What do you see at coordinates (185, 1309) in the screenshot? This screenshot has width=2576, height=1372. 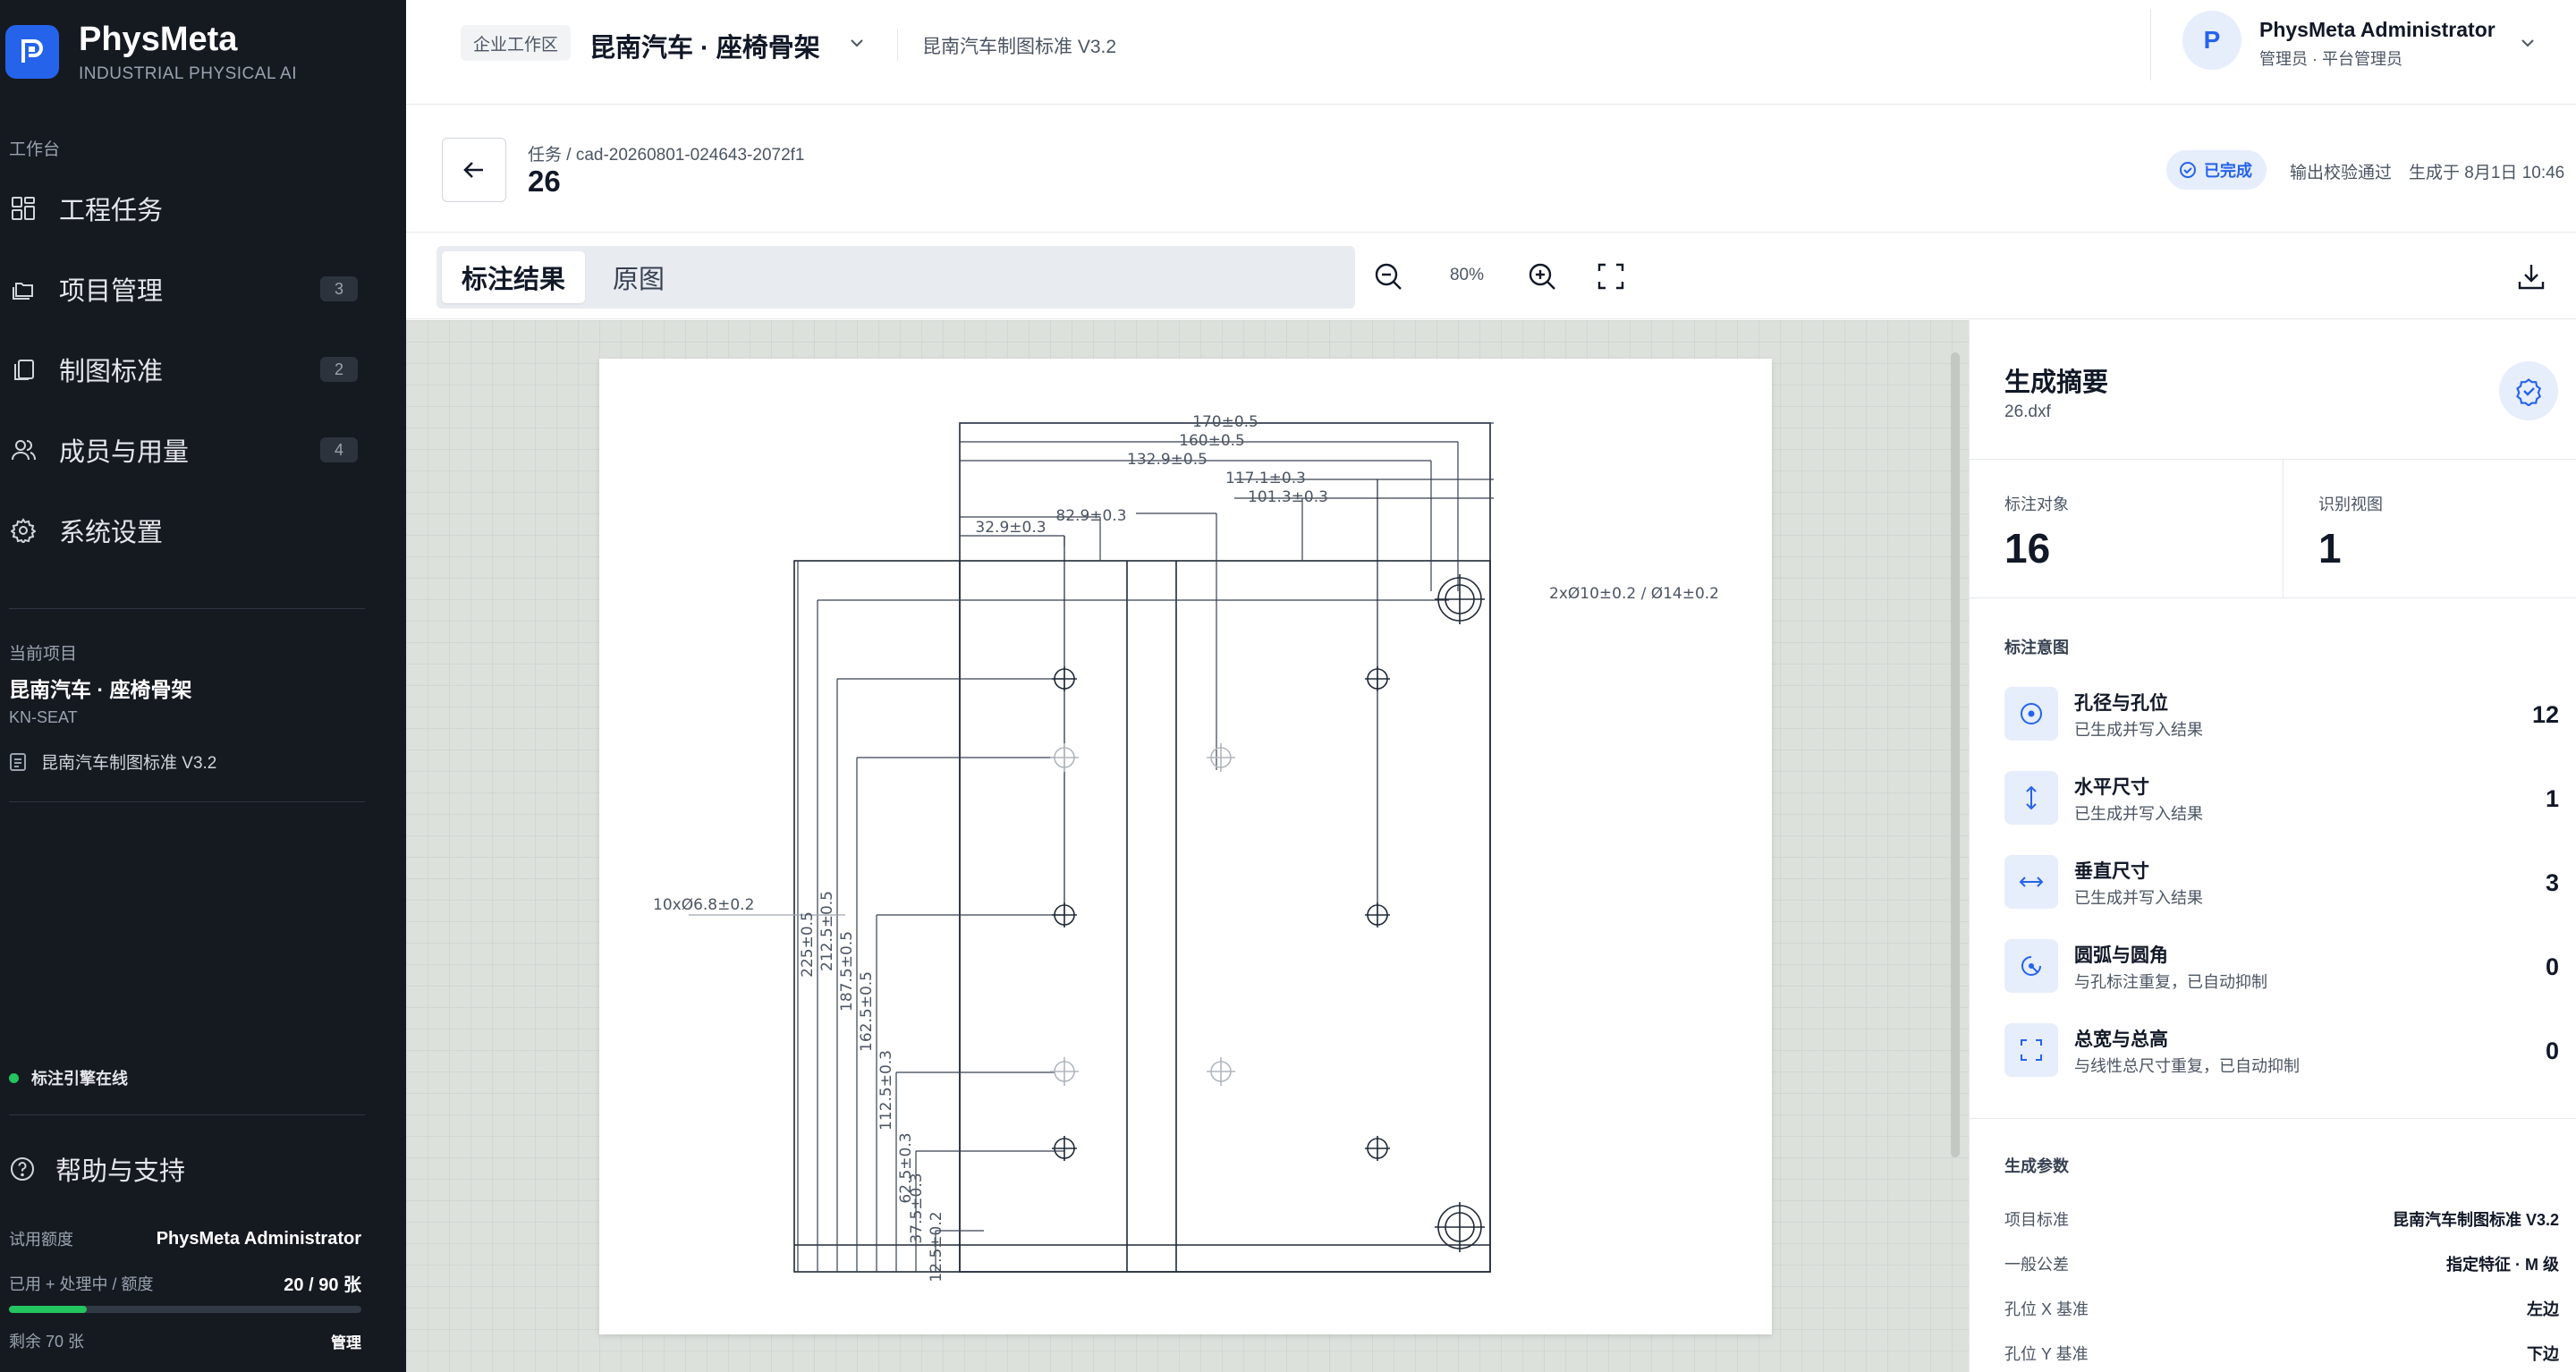 I see `quota-progress-bar` at bounding box center [185, 1309].